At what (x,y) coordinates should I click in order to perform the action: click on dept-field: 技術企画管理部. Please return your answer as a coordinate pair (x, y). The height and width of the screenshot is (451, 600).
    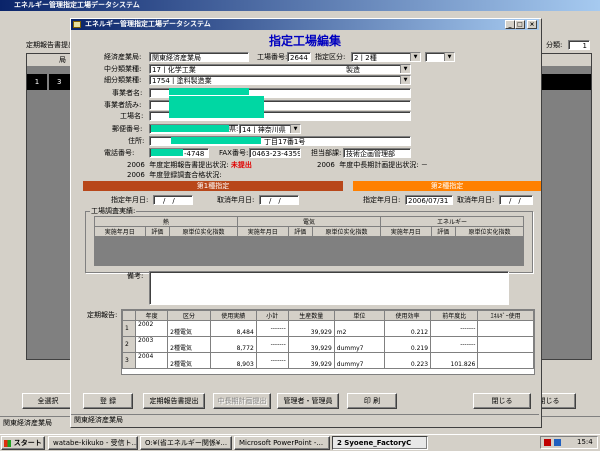
    Looking at the image, I should click on (377, 153).